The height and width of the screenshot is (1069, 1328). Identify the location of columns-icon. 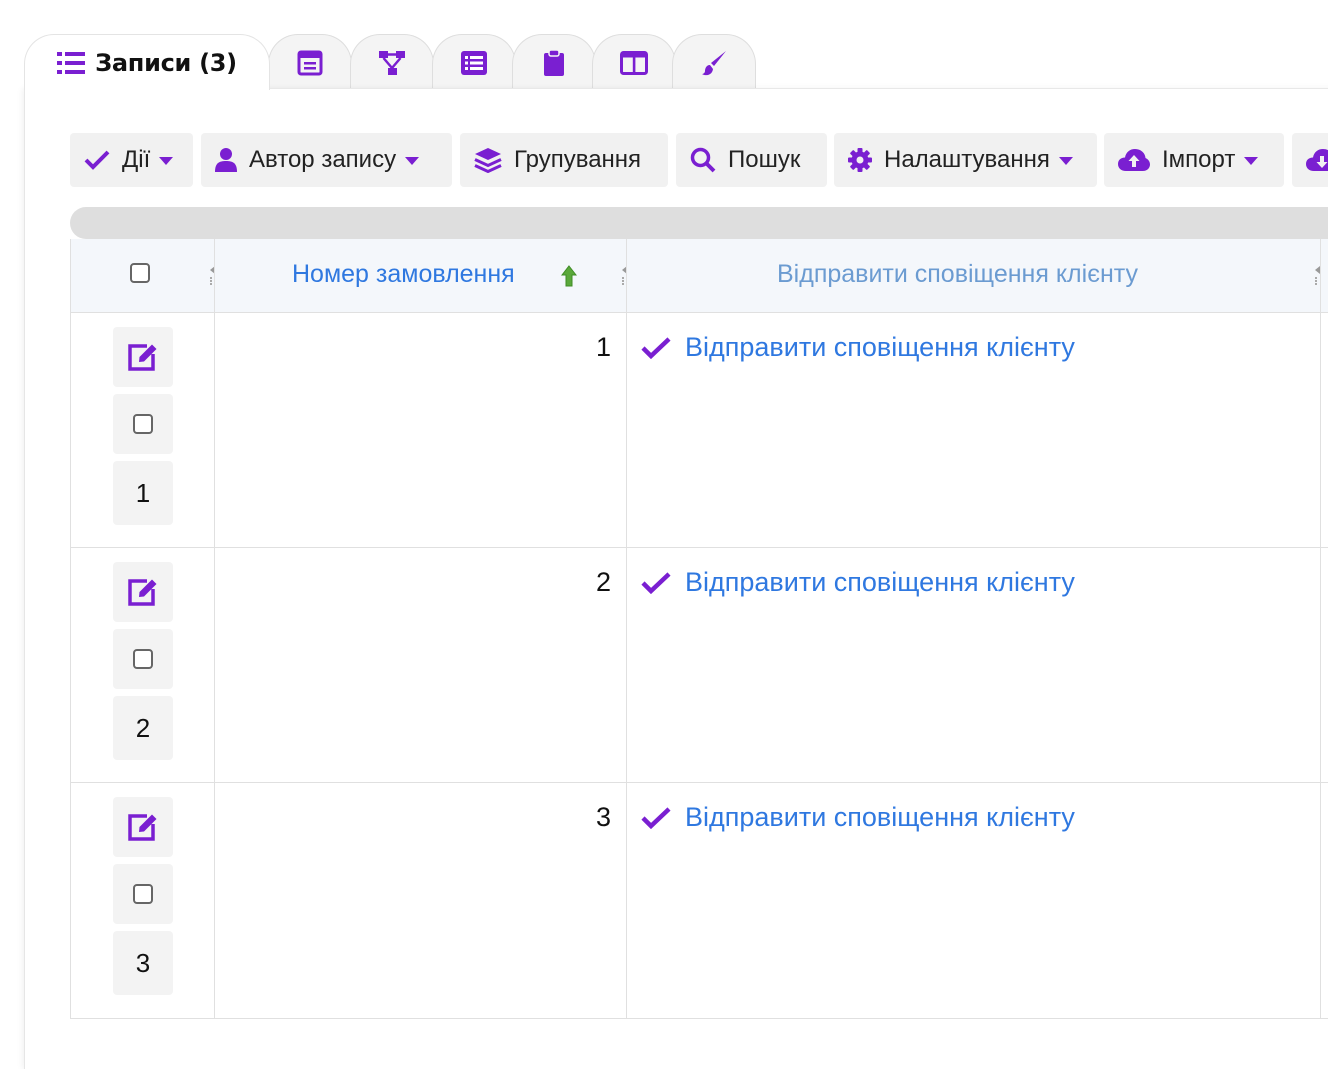
(634, 62).